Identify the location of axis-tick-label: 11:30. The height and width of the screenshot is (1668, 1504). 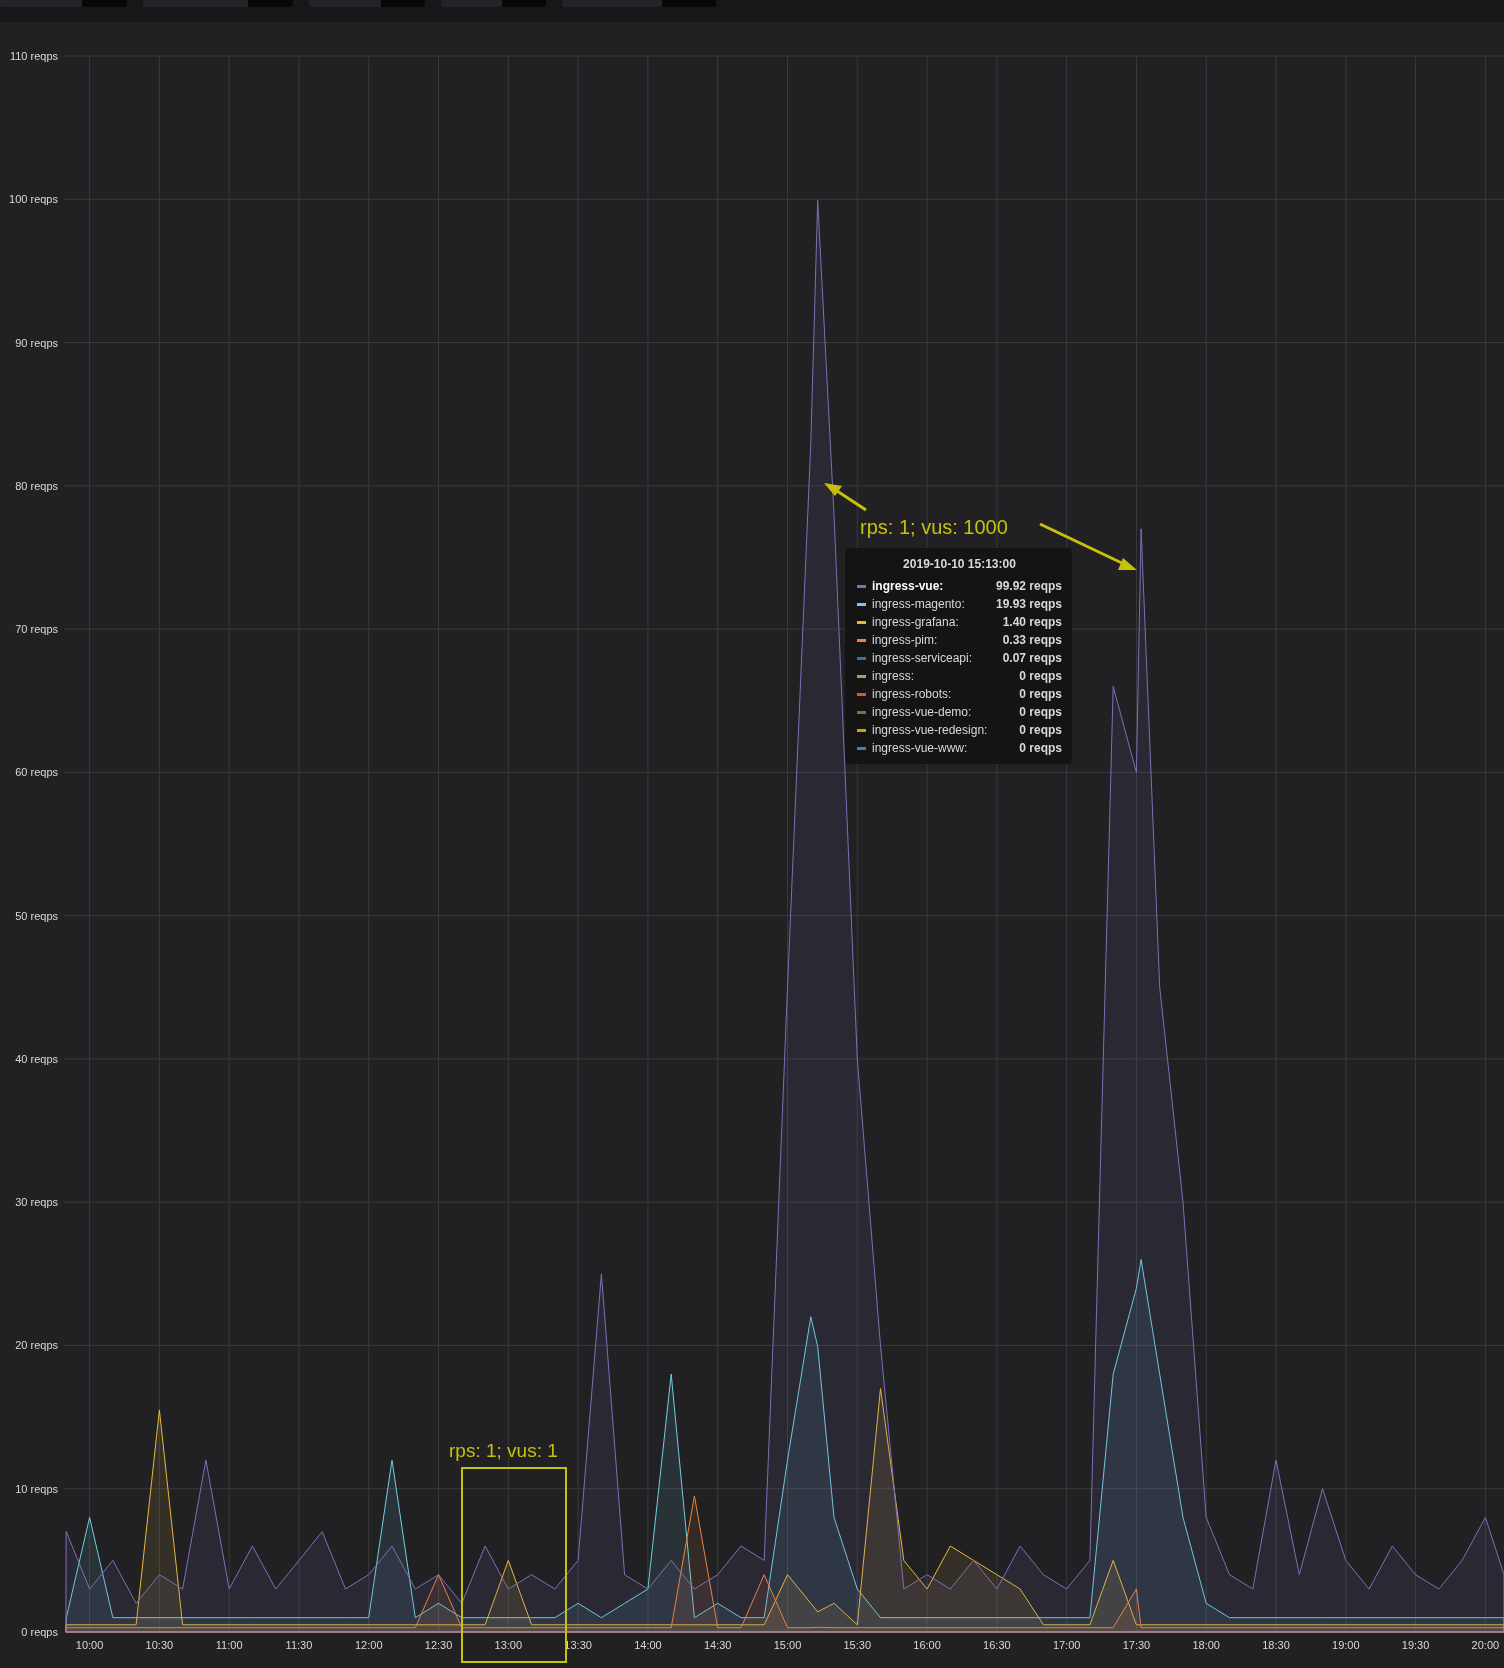
(299, 1645).